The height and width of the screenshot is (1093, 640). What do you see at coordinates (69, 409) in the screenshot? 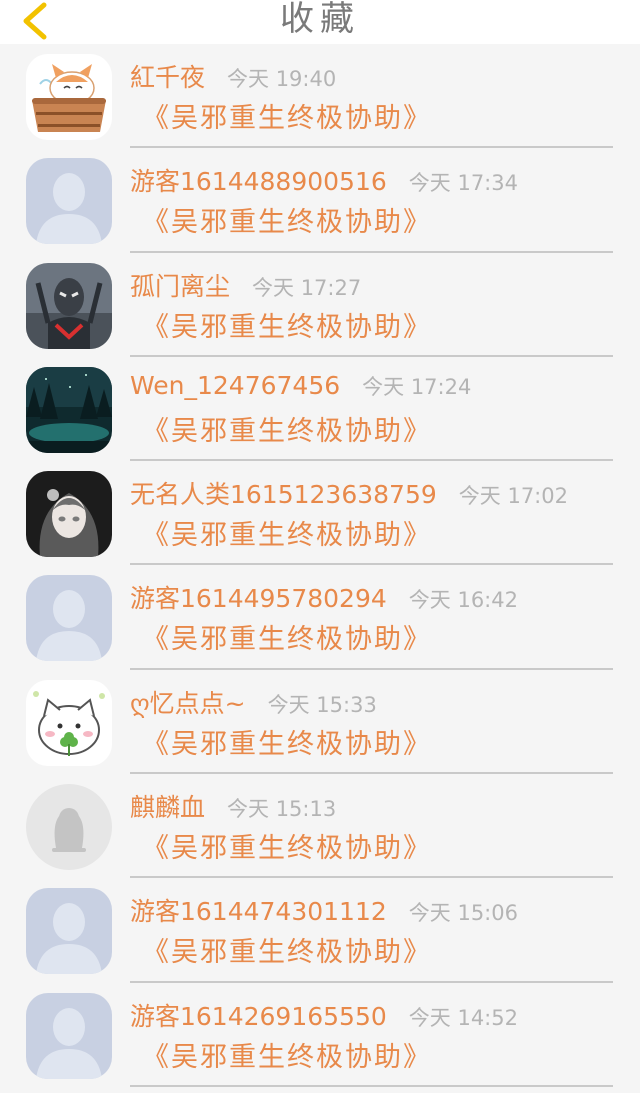
I see `night-forest-avatar` at bounding box center [69, 409].